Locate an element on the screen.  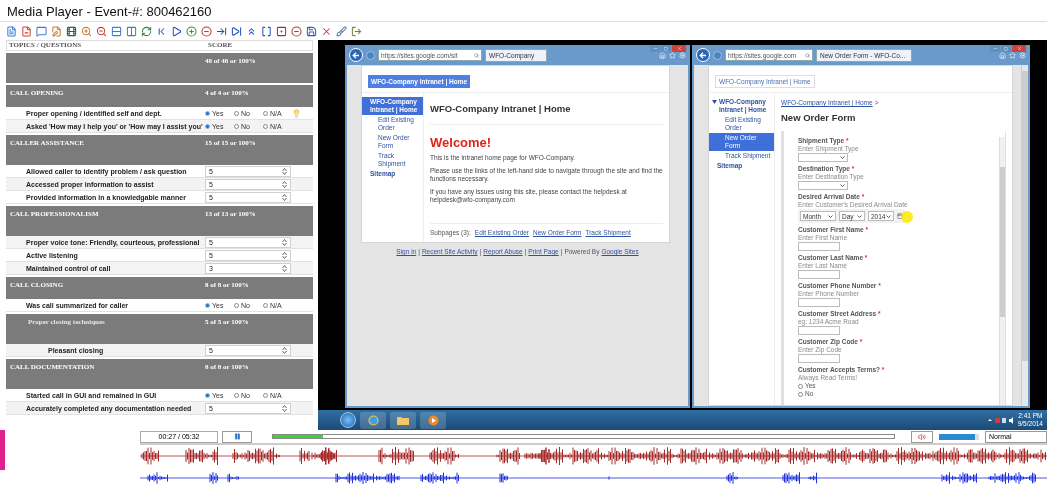
speaker-icon is located at coordinates (922, 436).